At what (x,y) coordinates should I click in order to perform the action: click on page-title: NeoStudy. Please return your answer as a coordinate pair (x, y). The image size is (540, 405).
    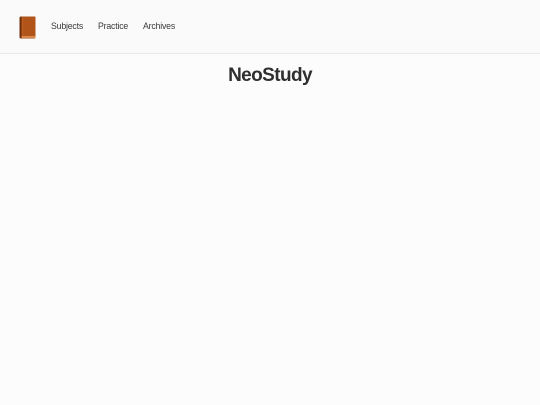
    Looking at the image, I should click on (270, 75).